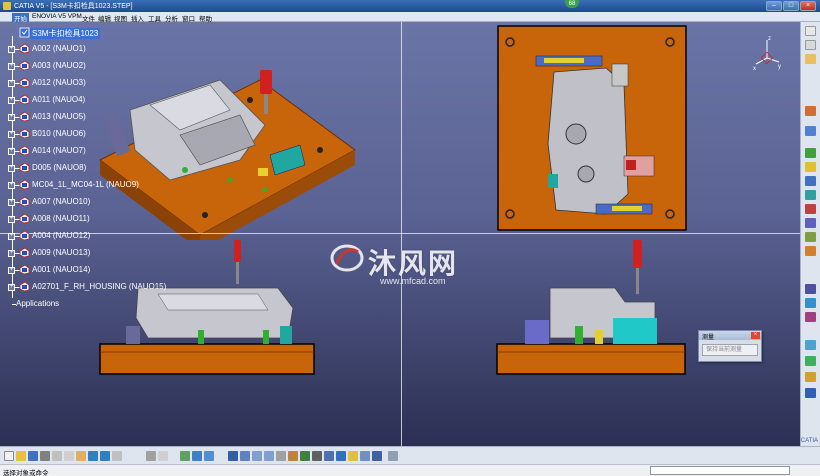 The image size is (820, 476). I want to click on toolbar-view-icon, so click(810, 345).